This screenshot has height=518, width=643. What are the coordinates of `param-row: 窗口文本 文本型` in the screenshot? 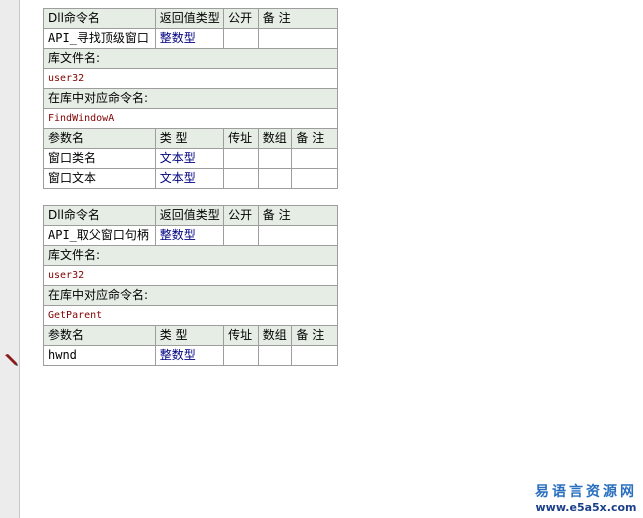 It's located at (190, 178).